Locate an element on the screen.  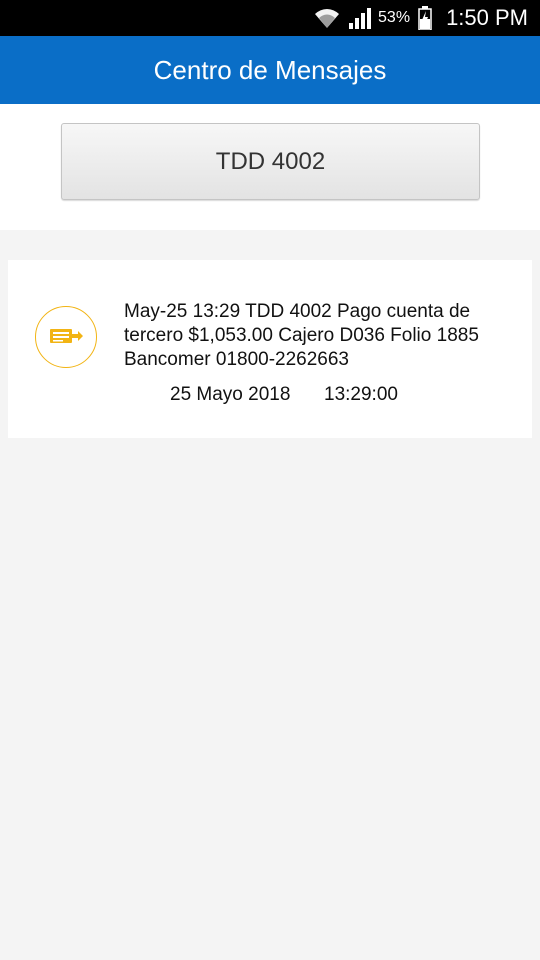
account-selector-button: TDD 4002 is located at coordinates (270, 161).